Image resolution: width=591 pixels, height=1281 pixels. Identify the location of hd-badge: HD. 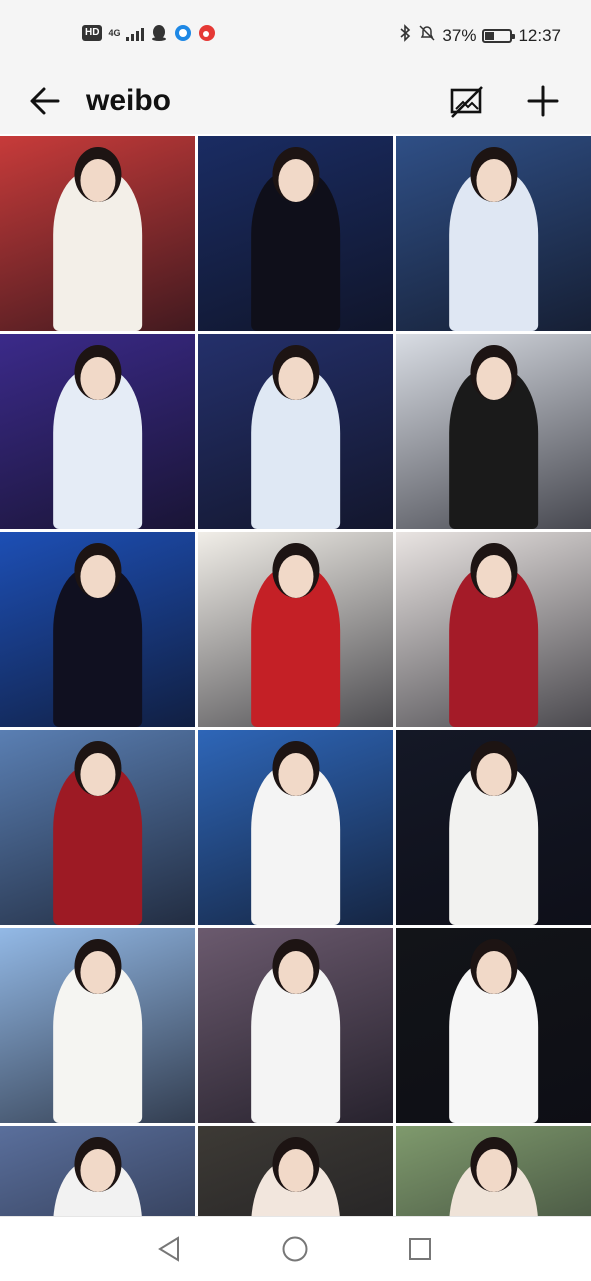
(92, 33).